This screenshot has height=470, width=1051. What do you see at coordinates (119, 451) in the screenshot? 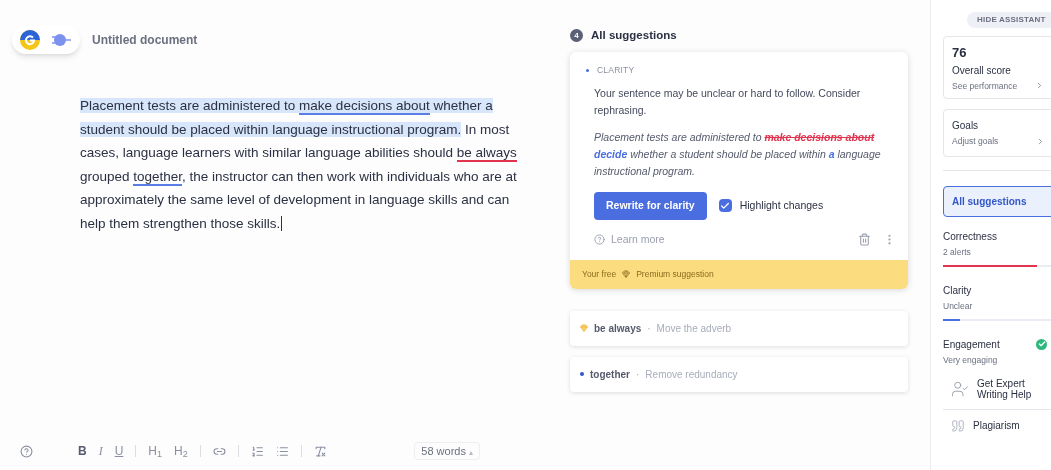
I see `format-button: U` at bounding box center [119, 451].